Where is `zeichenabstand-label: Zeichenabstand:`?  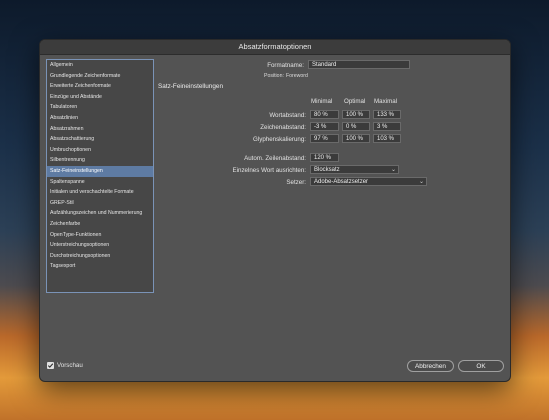
zeichenabstand-label: Zeichenabstand: is located at coordinates (283, 127).